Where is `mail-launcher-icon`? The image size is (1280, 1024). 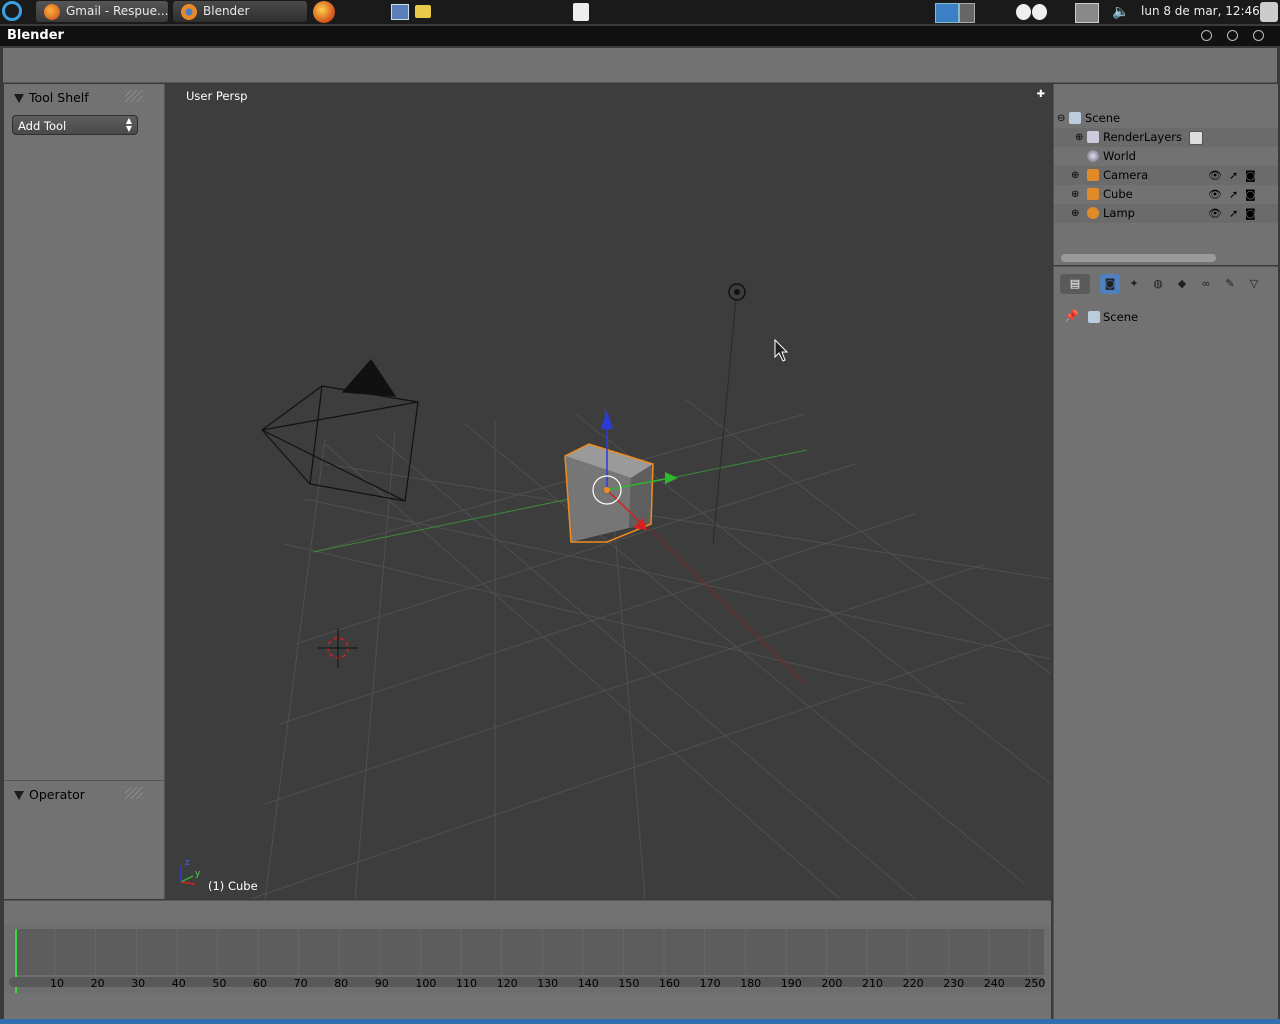
mail-launcher-icon is located at coordinates (400, 12).